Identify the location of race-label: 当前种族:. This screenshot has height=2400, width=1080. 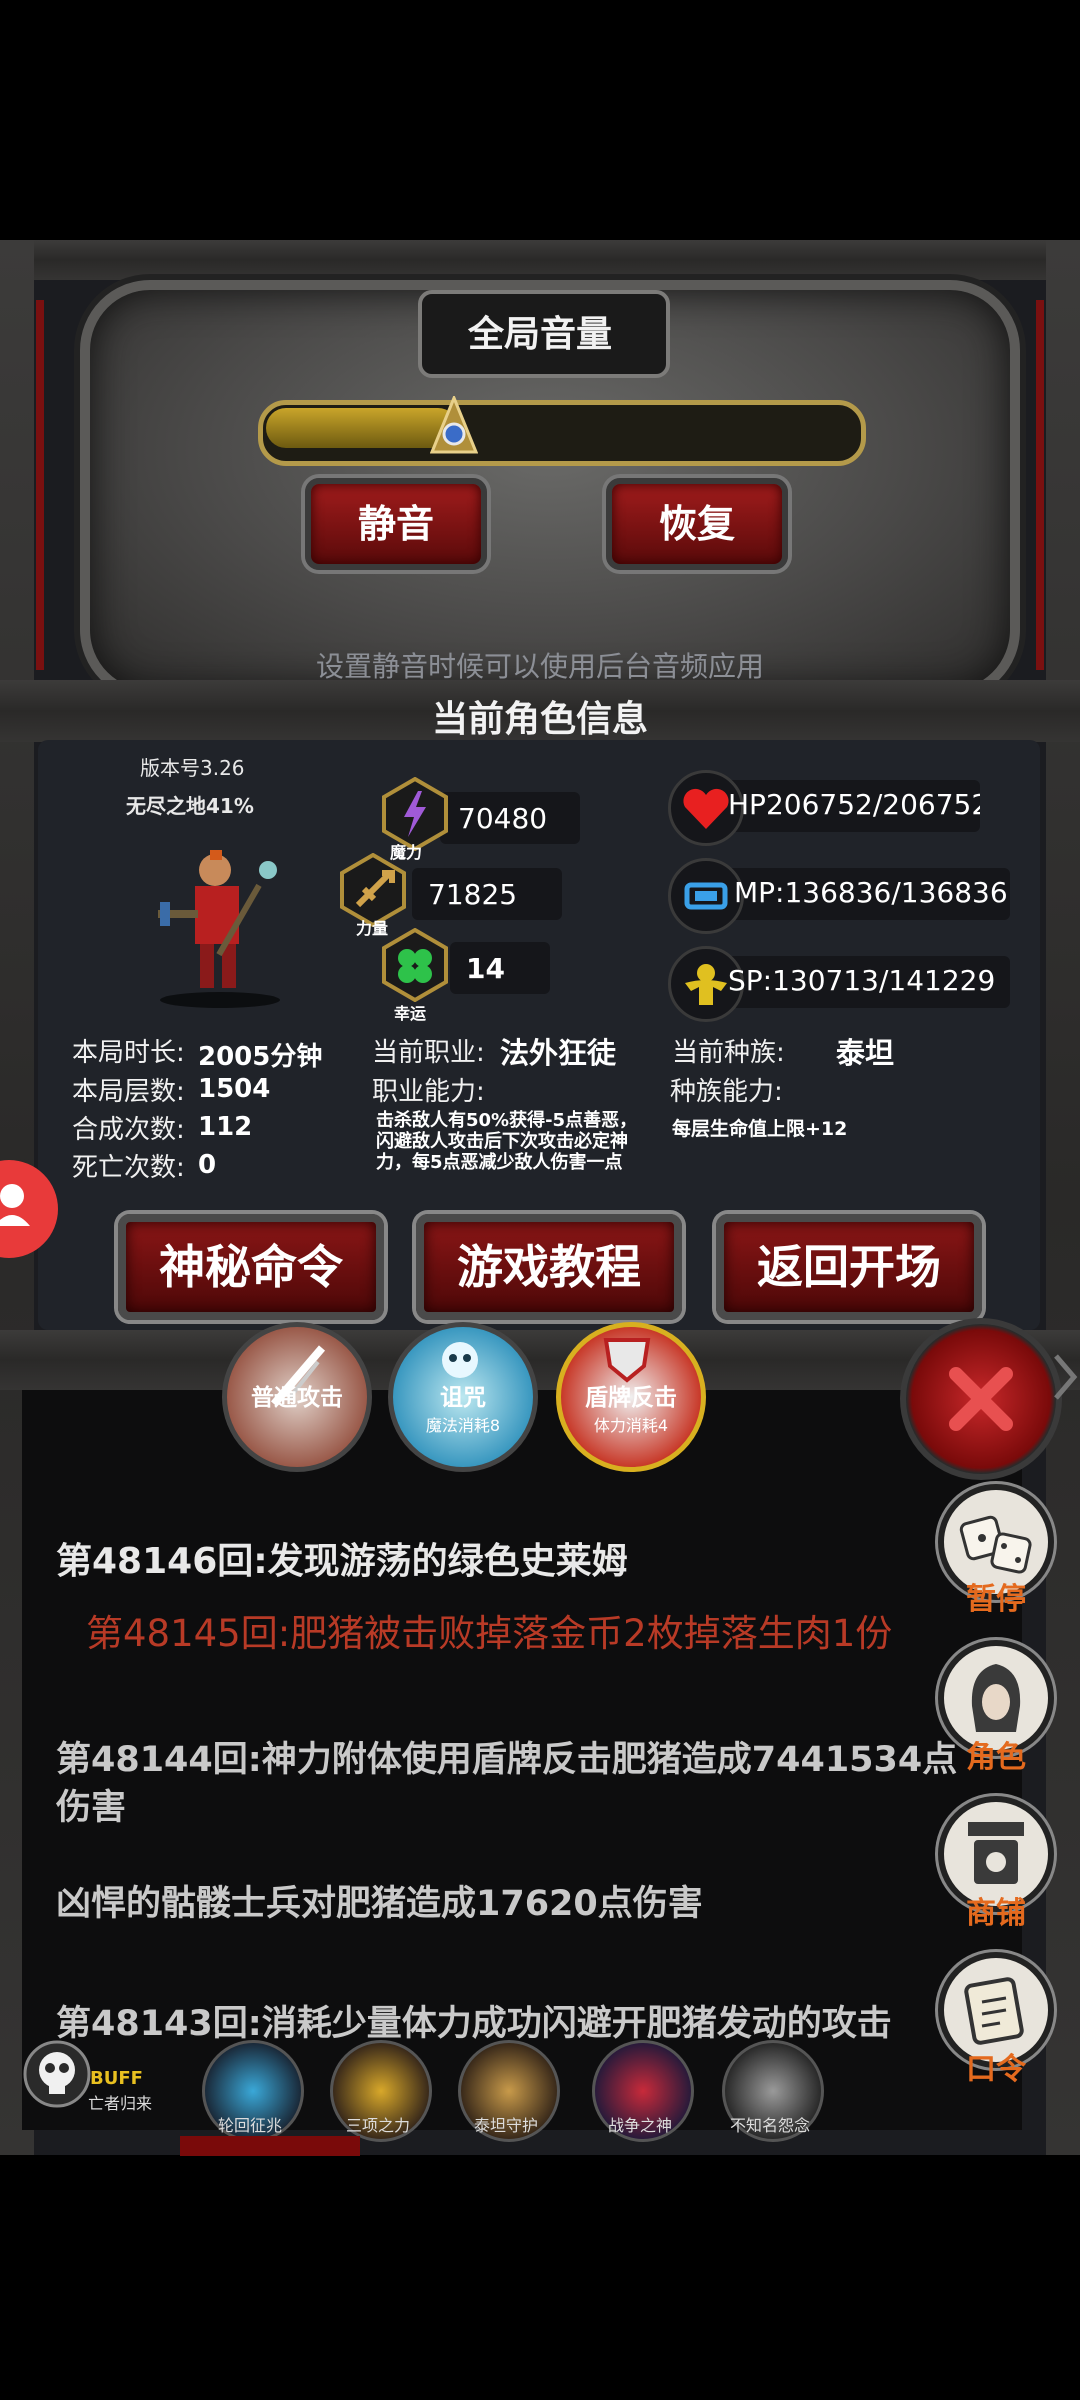
(728, 1053).